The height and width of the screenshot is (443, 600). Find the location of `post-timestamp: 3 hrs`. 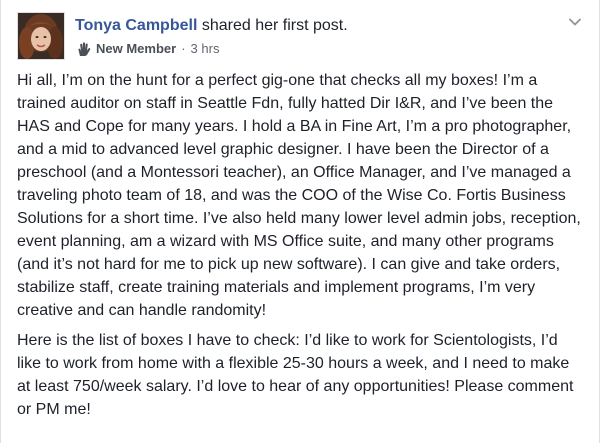

post-timestamp: 3 hrs is located at coordinates (205, 49).